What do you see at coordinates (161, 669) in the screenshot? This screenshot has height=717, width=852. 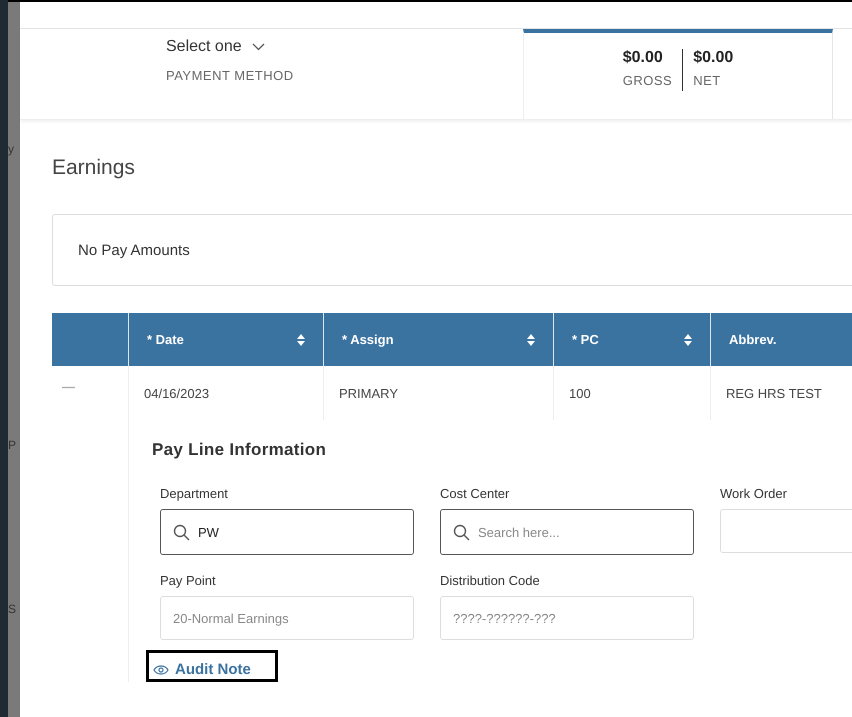 I see `eye-icon` at bounding box center [161, 669].